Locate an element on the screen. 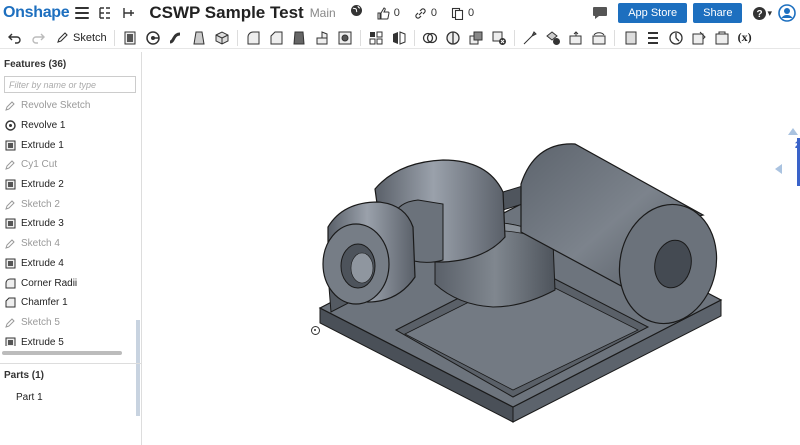 Image resolution: width=800 pixels, height=445 pixels. chamfer-feature-icon is located at coordinates (10, 302).